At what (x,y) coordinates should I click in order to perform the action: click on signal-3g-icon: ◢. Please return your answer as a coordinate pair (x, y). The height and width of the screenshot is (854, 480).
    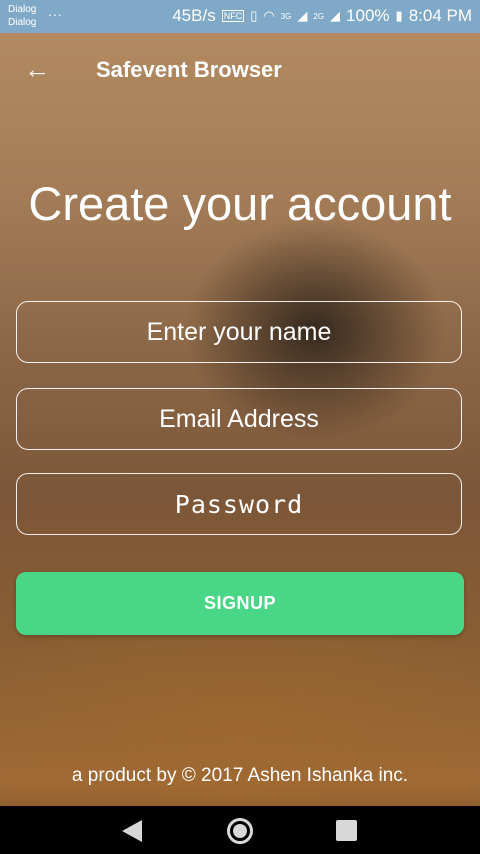
    Looking at the image, I should click on (302, 15).